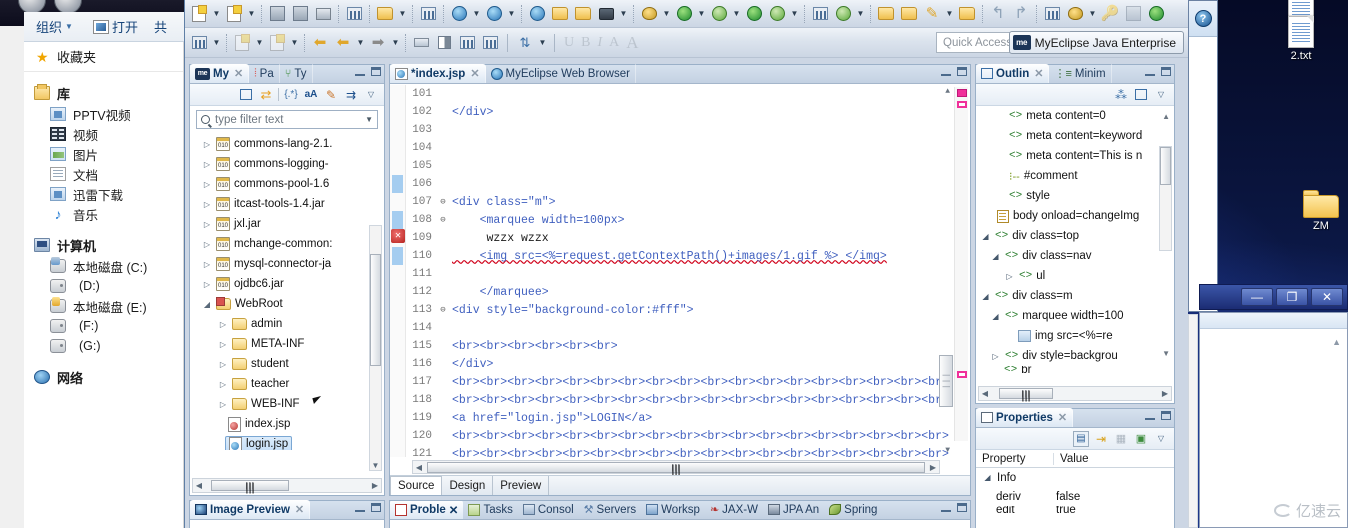 This screenshot has width=1348, height=528. Describe the element at coordinates (459, 14) in the screenshot. I see `server-add-icon` at that location.